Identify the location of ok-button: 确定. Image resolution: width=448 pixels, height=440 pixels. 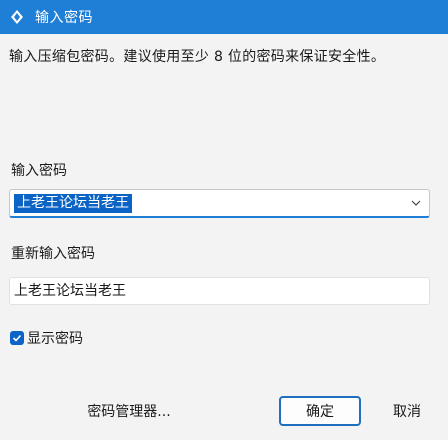
(320, 411).